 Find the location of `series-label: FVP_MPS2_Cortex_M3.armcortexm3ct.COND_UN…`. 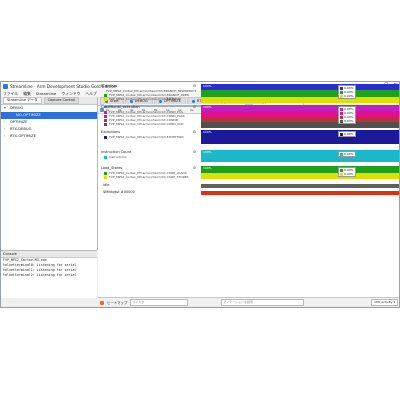

series-label: FVP_MPS2_Cortex_M3.armcortexm3ct.COND_UN… is located at coordinates (148, 124).